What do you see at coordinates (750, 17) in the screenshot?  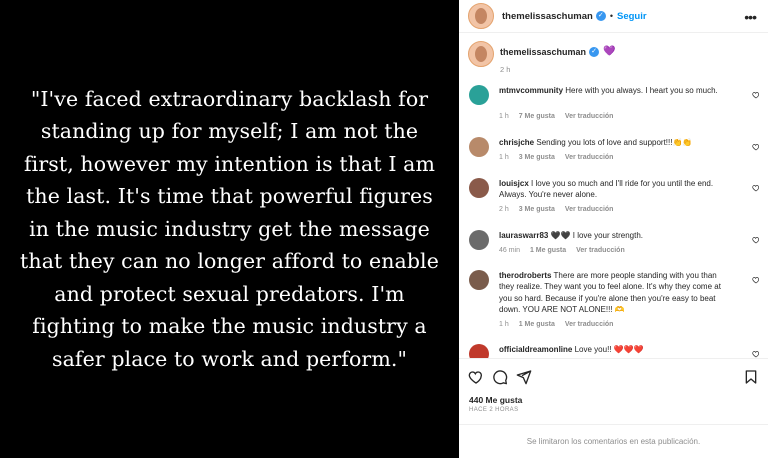 I see `more-options-icon: •••` at bounding box center [750, 17].